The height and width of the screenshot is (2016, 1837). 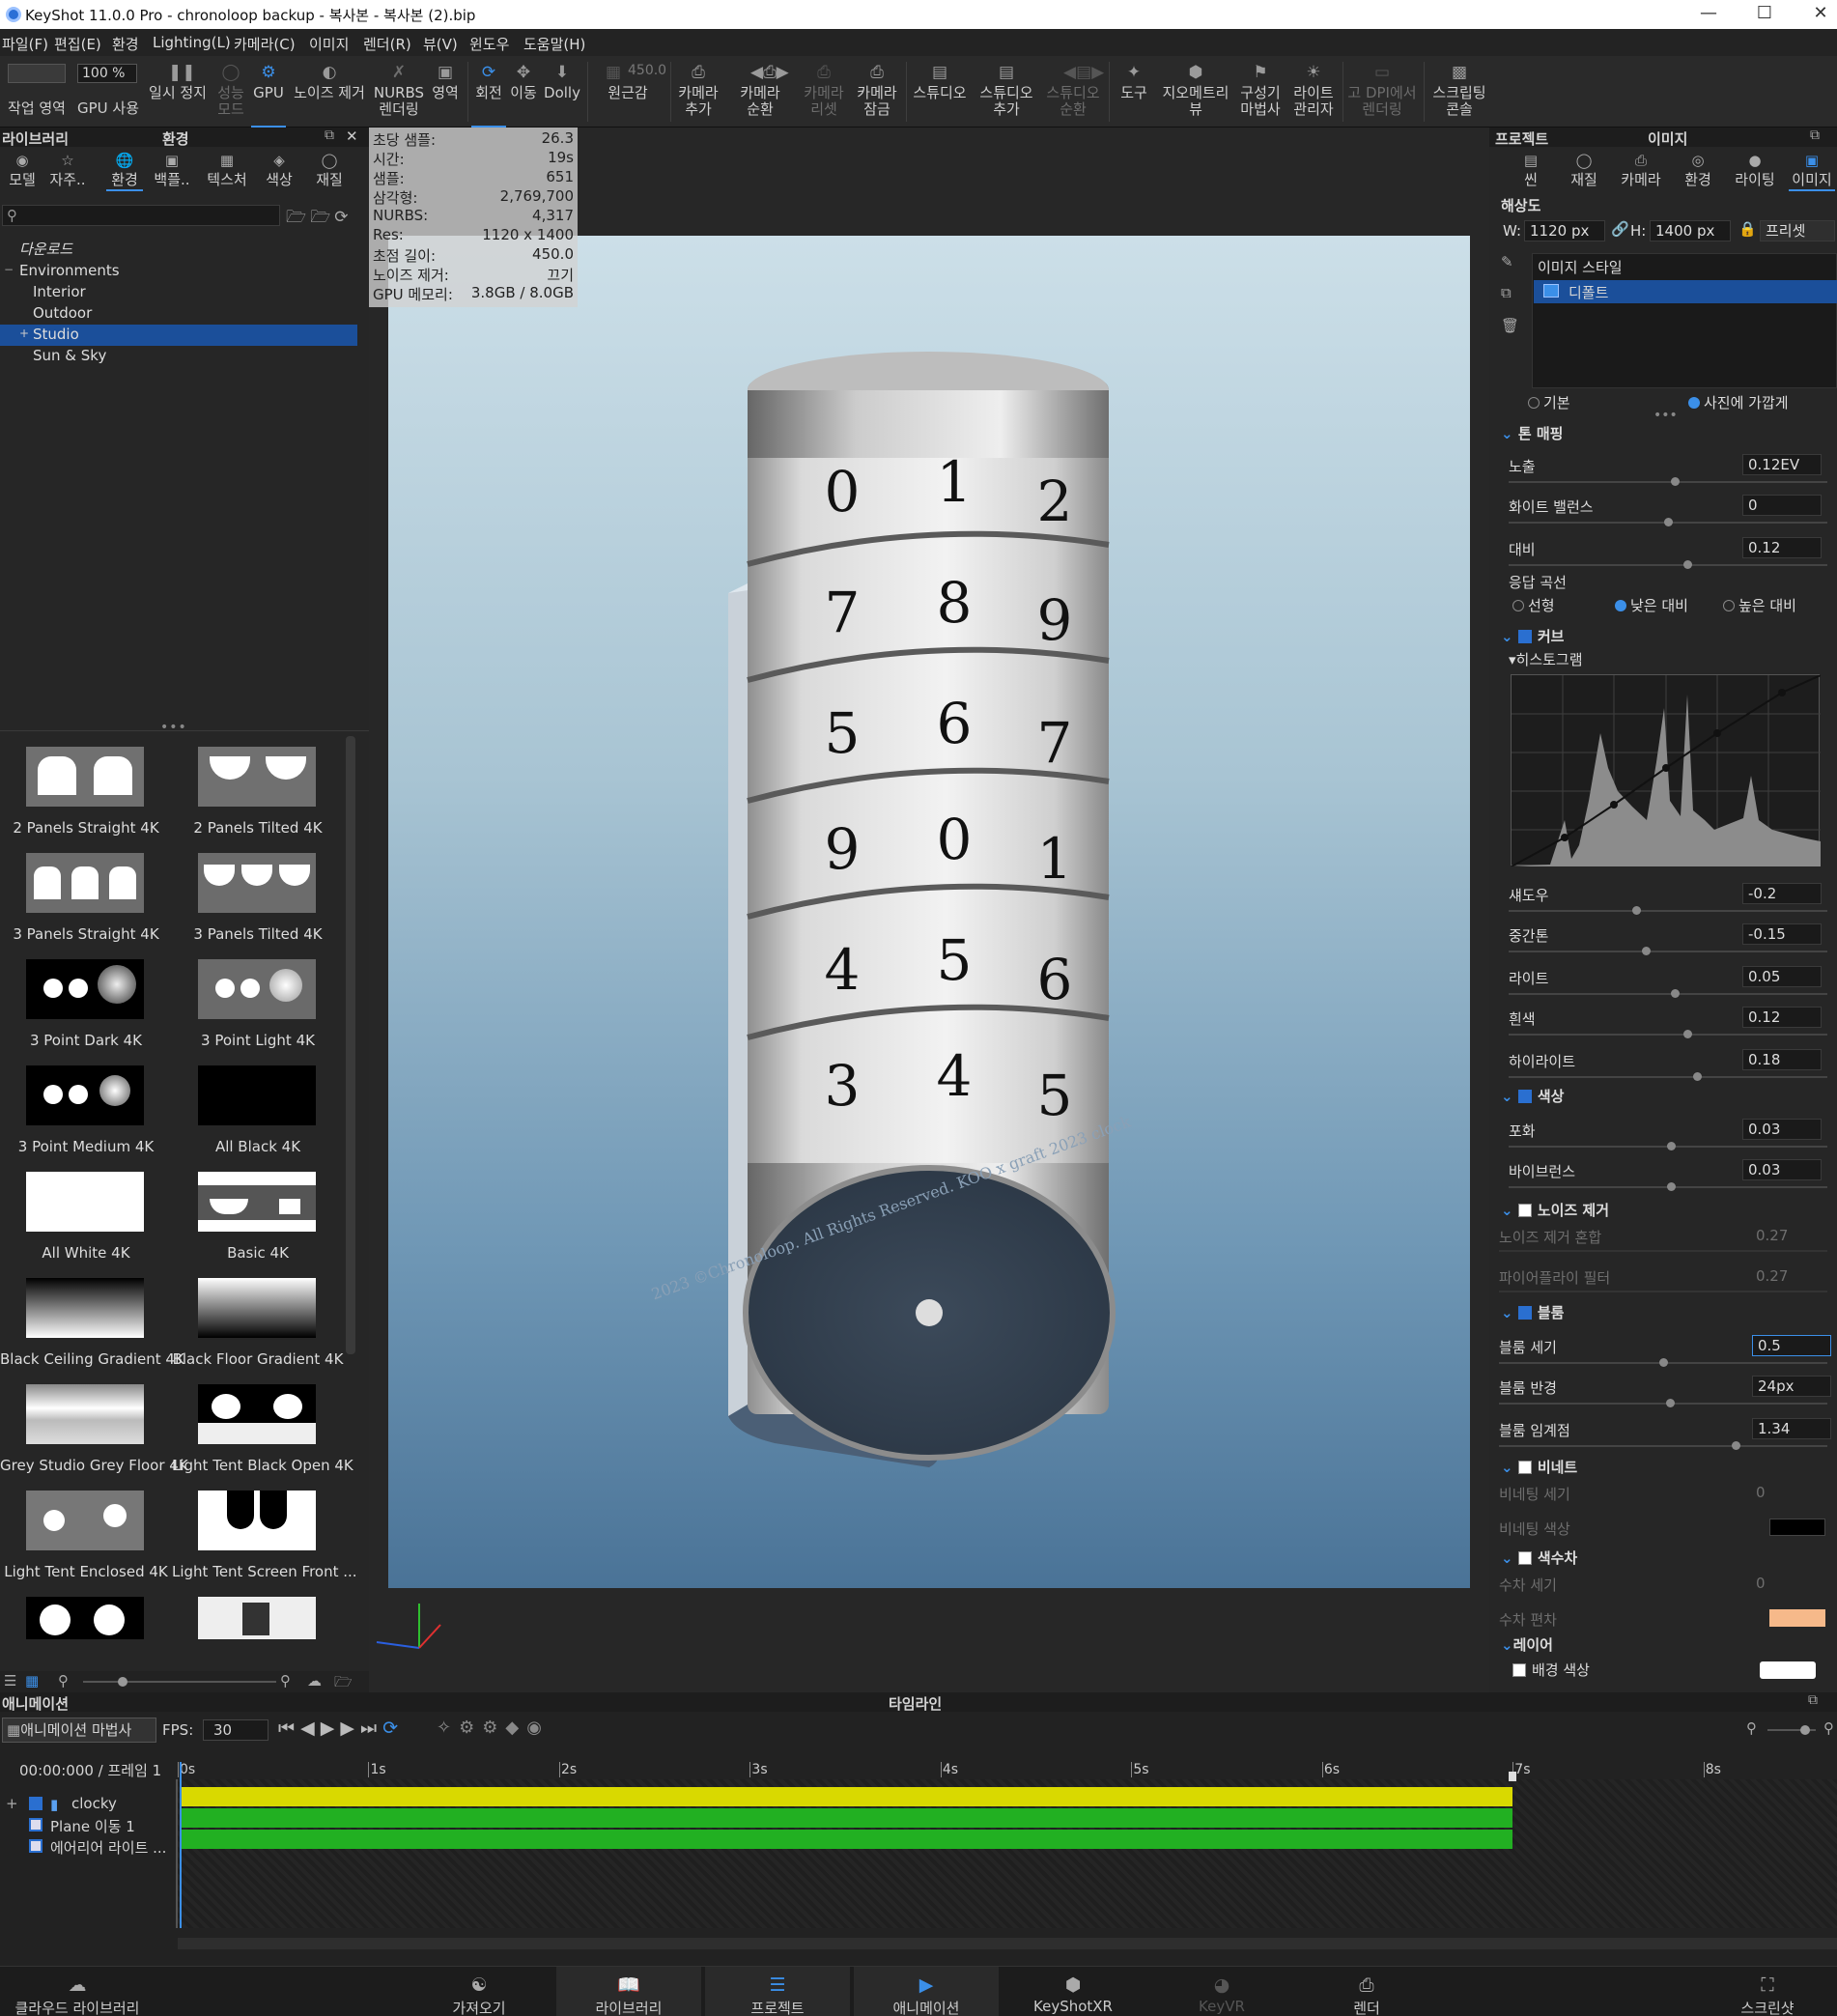 I want to click on histogram-curve-editor, so click(x=1666, y=770).